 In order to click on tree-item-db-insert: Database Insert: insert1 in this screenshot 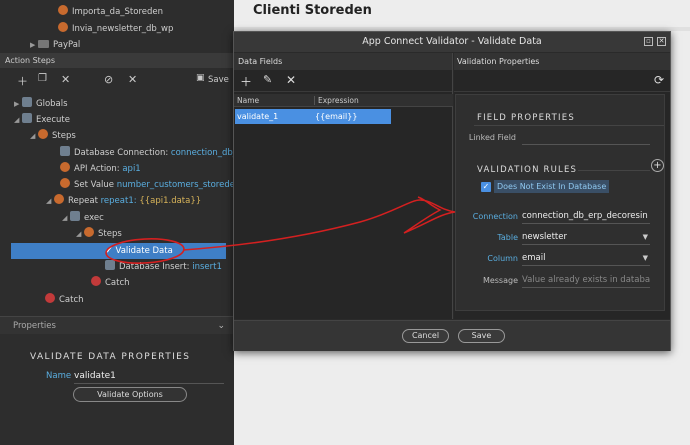, I will do `click(163, 267)`.